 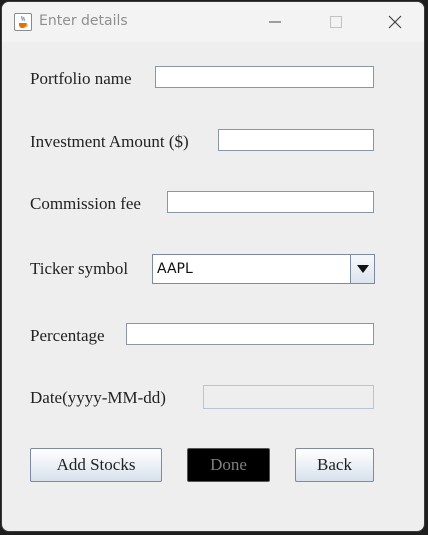 What do you see at coordinates (264, 77) in the screenshot?
I see `portfolio-name-field` at bounding box center [264, 77].